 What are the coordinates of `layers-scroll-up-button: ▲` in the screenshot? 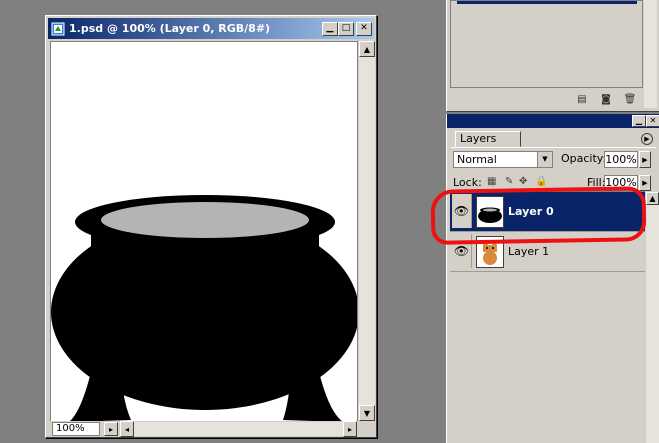 It's located at (652, 198).